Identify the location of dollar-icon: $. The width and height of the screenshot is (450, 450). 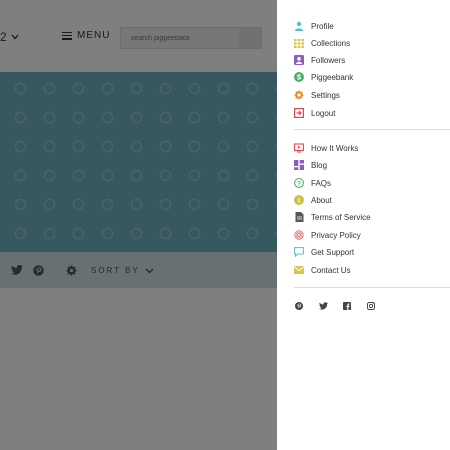
(299, 77).